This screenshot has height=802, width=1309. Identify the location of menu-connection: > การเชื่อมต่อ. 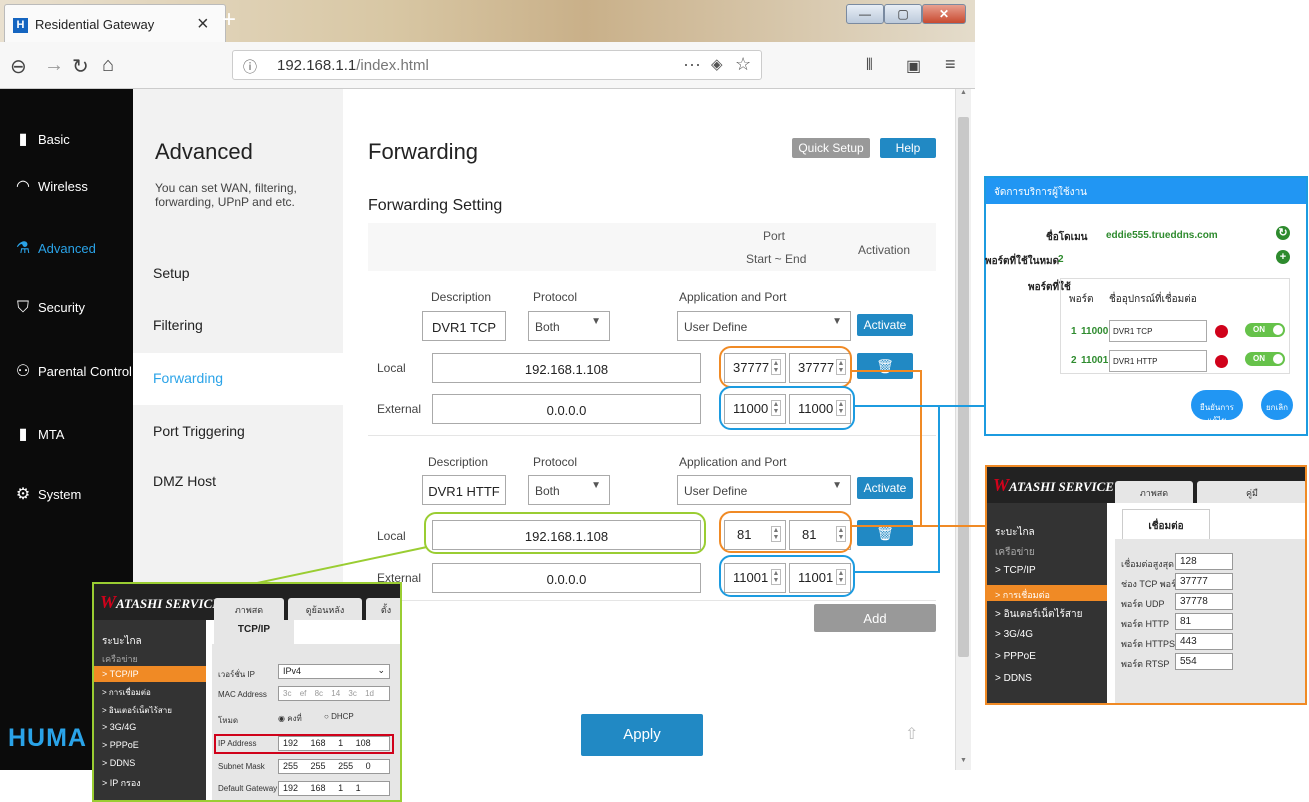
(126, 692).